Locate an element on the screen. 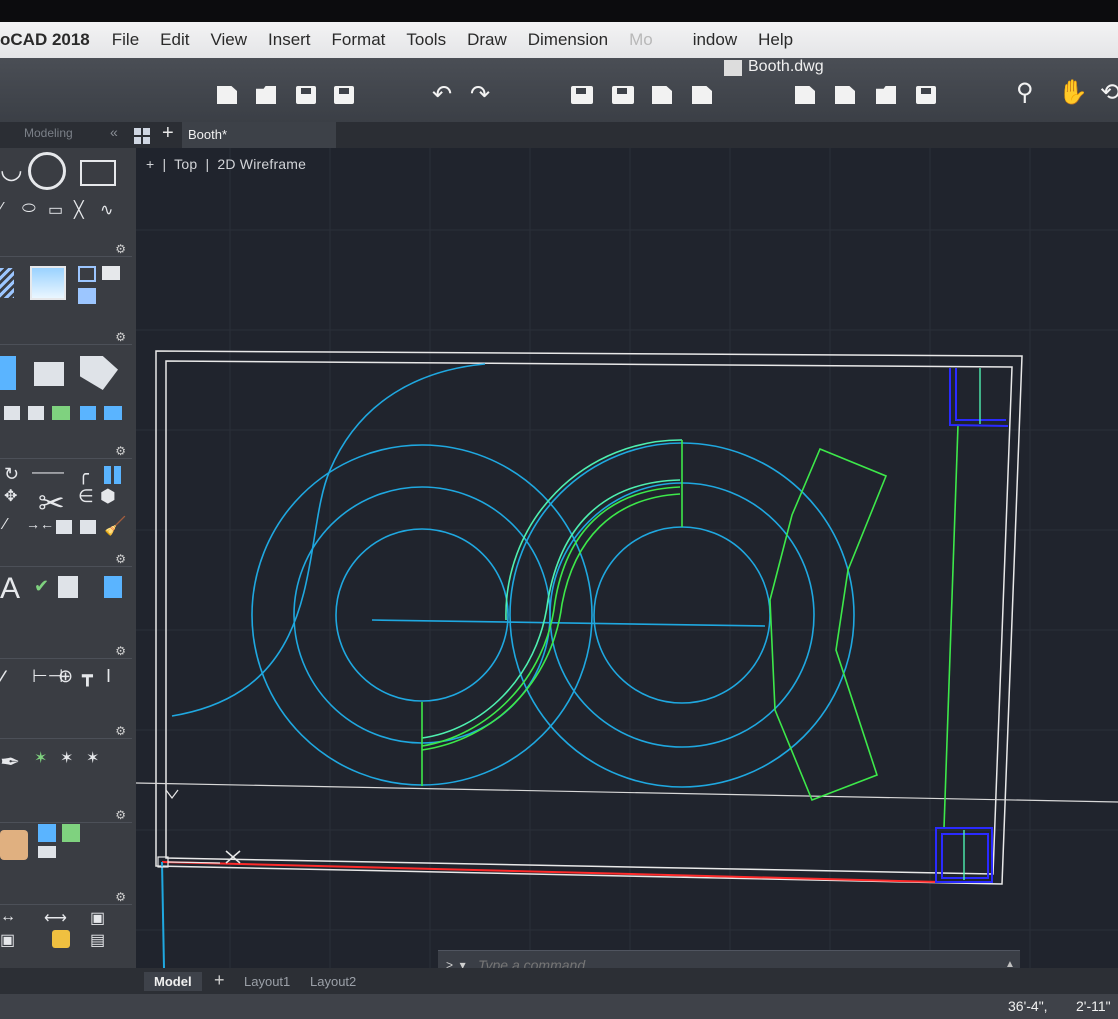  status-bar: 36'-4", 2'-11" is located at coordinates (559, 1006).